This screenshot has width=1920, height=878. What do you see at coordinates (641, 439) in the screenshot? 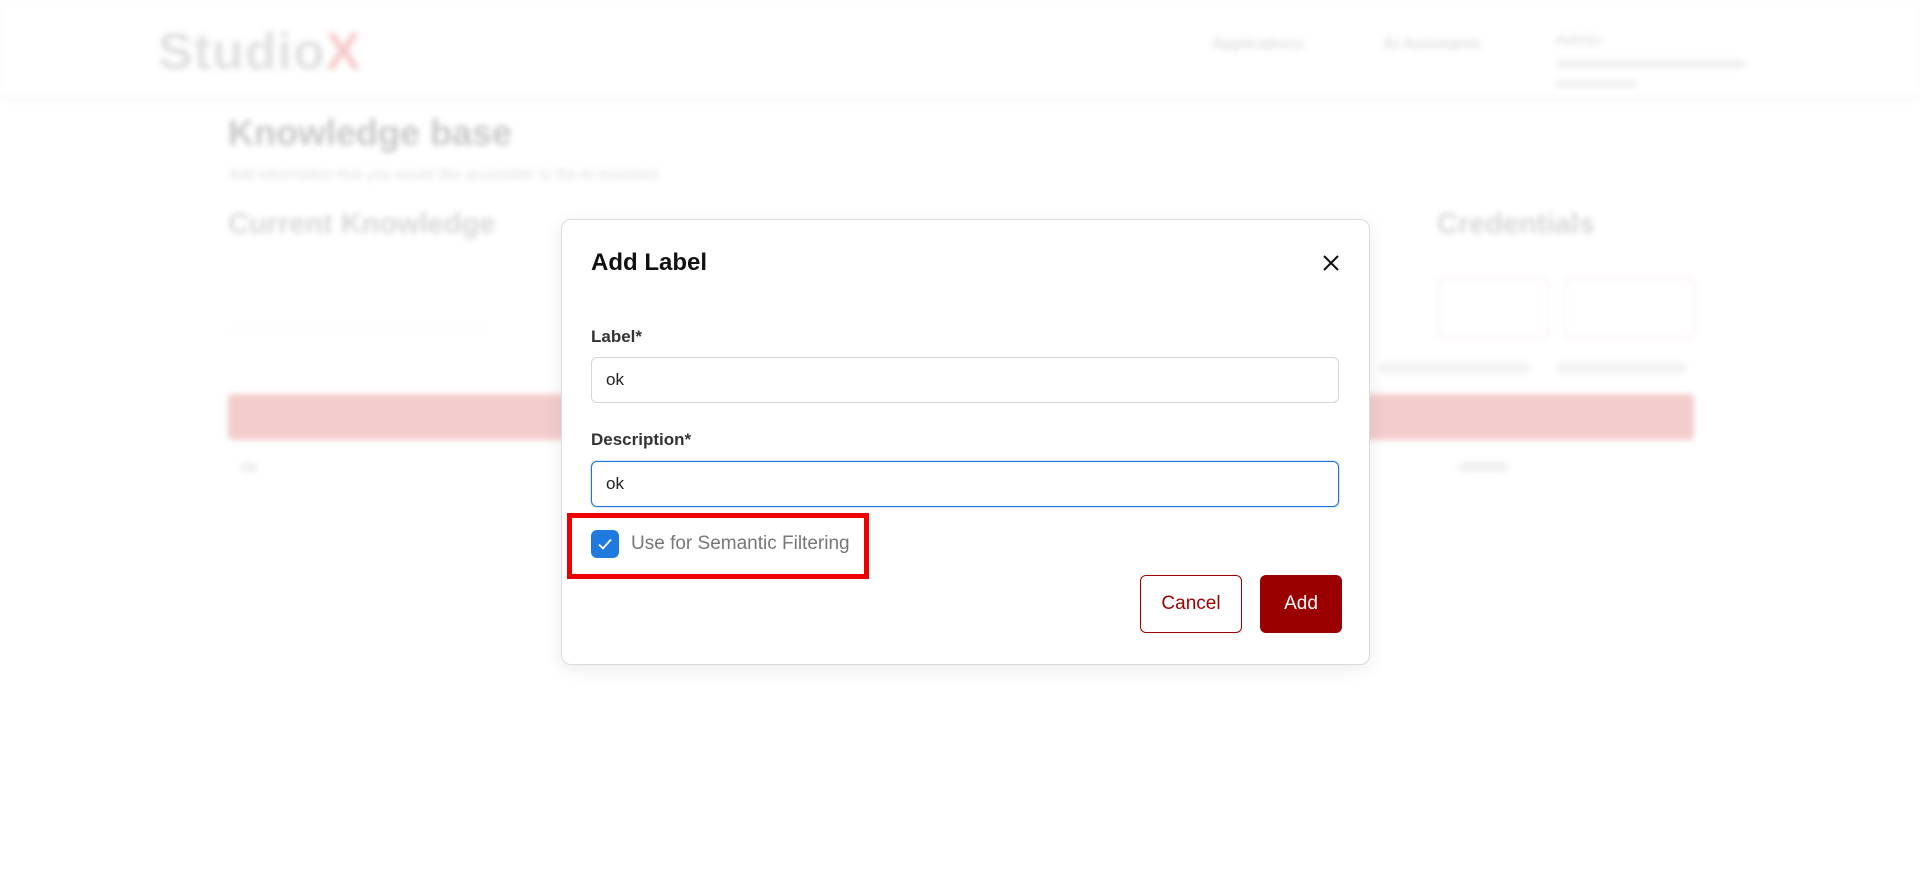
I see `description-field-label: Description*` at bounding box center [641, 439].